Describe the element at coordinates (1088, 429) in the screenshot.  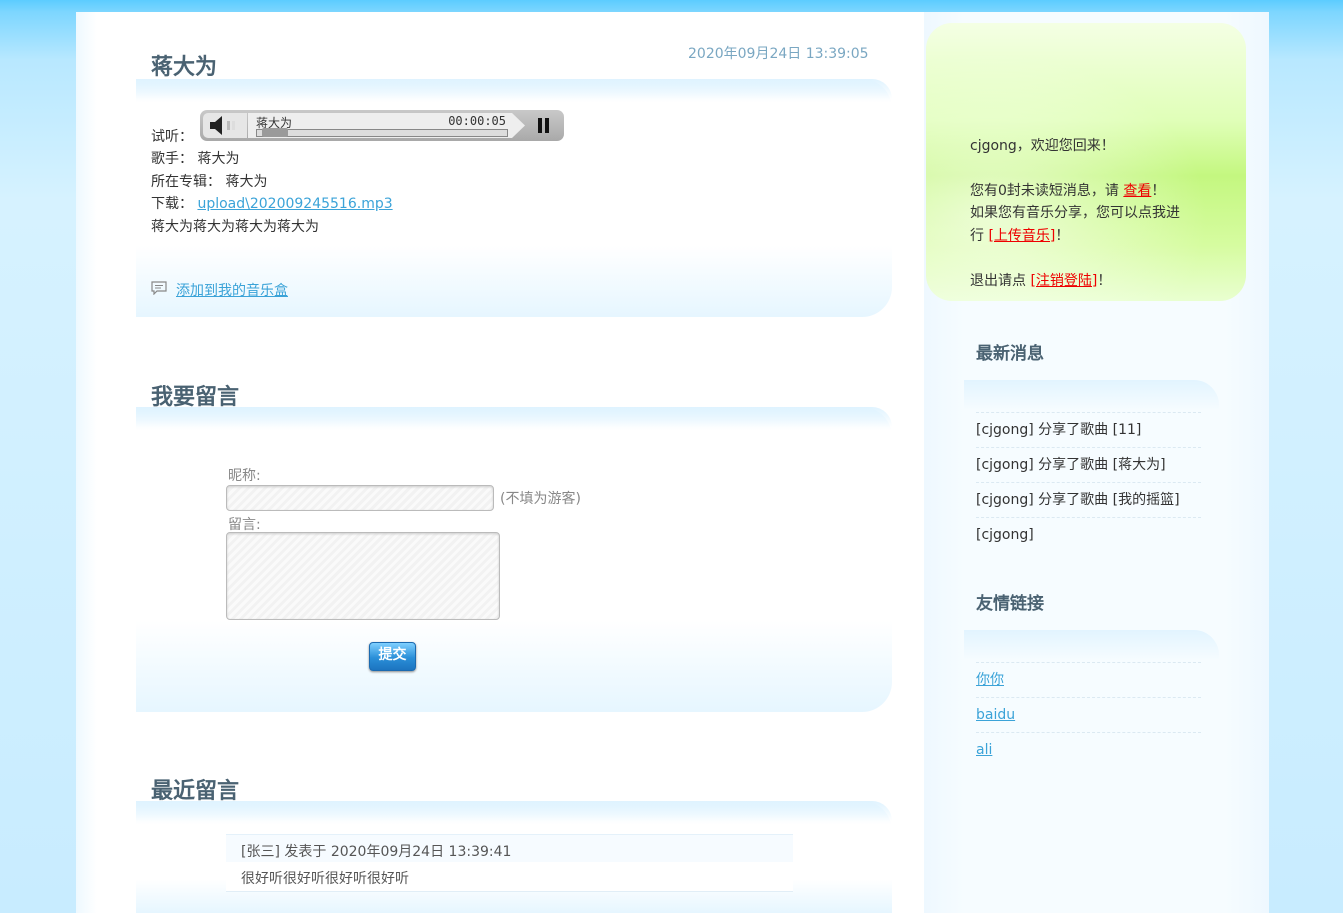
I see `news-item: [cjgong] 分享了歌曲 [11]` at that location.